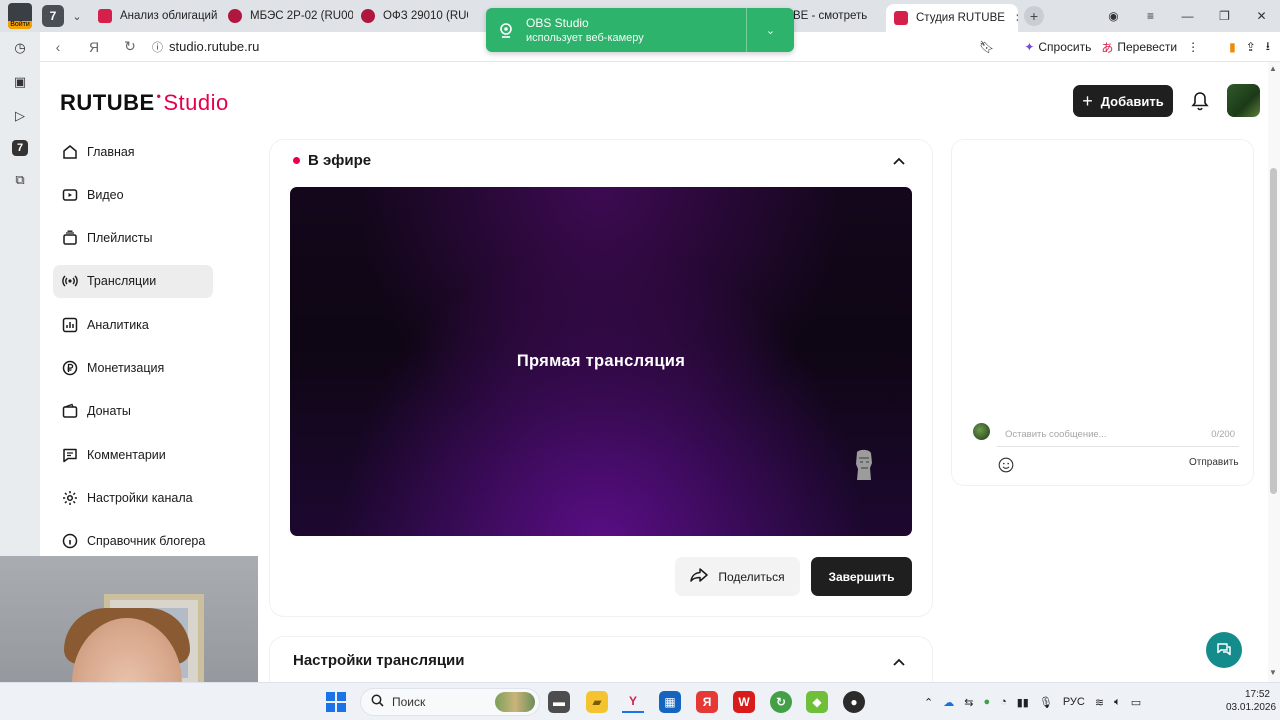  I want to click on store-icon: ▦, so click(670, 702).